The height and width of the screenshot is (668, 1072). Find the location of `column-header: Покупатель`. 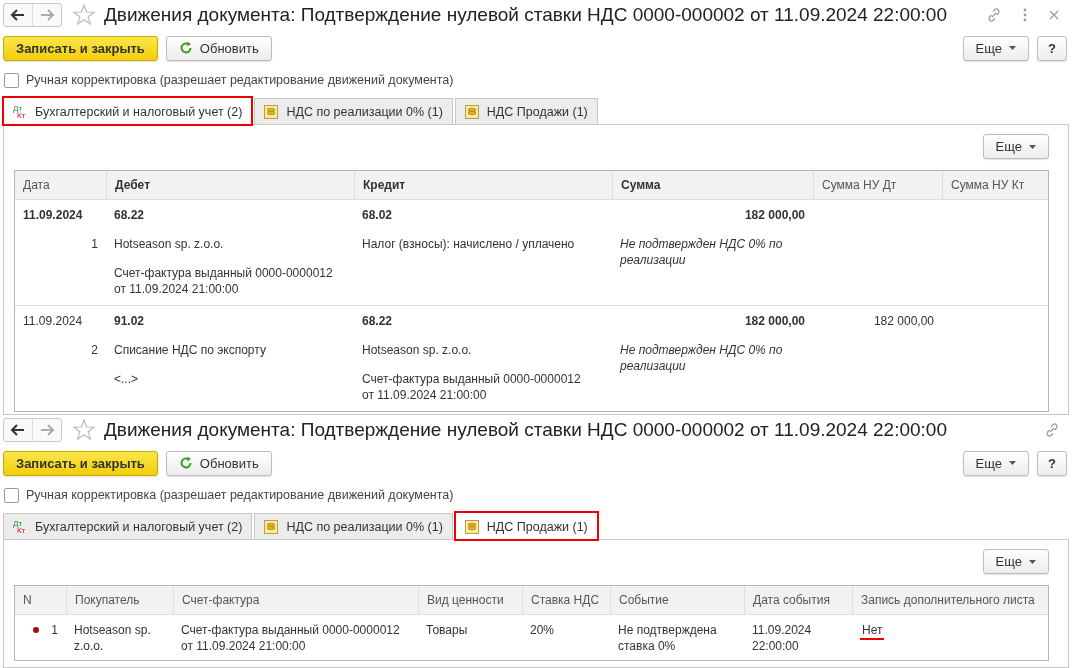

column-header: Покупатель is located at coordinates (119, 600).